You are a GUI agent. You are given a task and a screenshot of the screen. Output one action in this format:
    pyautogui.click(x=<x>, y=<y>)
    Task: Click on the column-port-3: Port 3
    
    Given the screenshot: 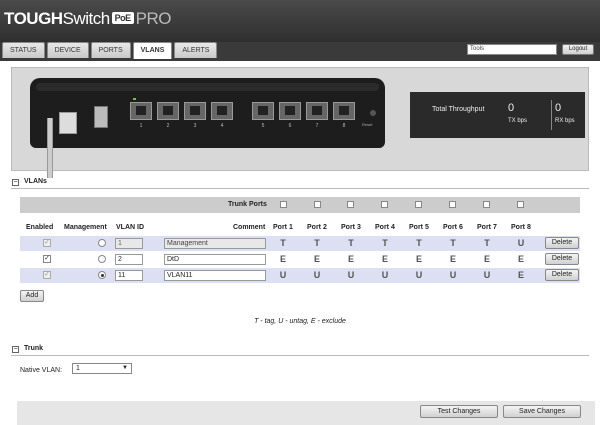 What is the action you would take?
    pyautogui.click(x=351, y=227)
    